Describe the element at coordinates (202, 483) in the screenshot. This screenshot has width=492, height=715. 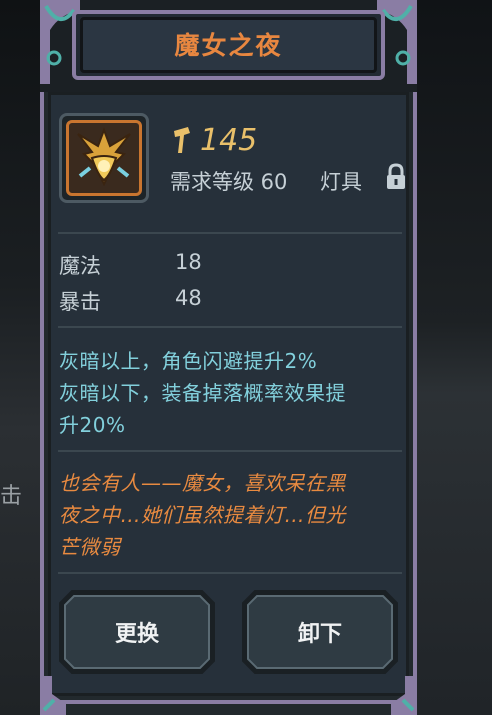
I see `flavor-line: 也会有人——魔女，喜欢呆在黑` at that location.